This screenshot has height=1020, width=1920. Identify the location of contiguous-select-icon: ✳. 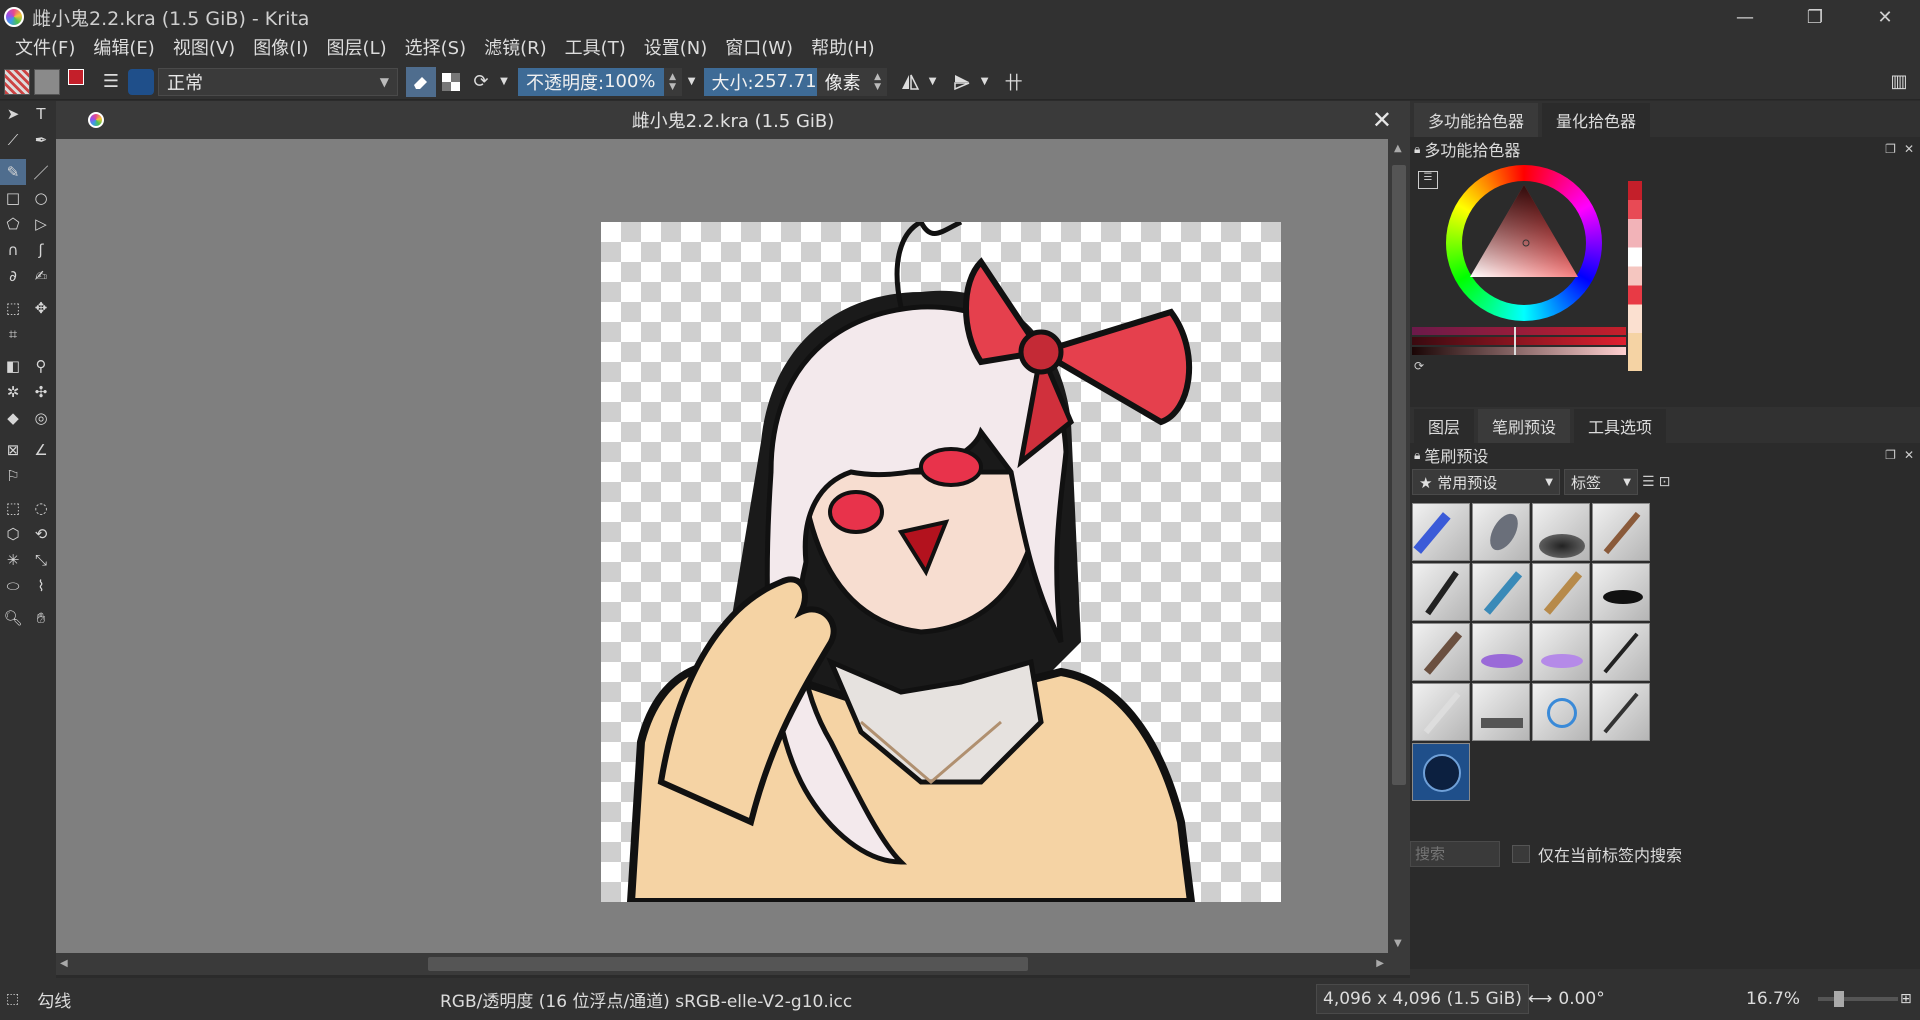
(13, 560).